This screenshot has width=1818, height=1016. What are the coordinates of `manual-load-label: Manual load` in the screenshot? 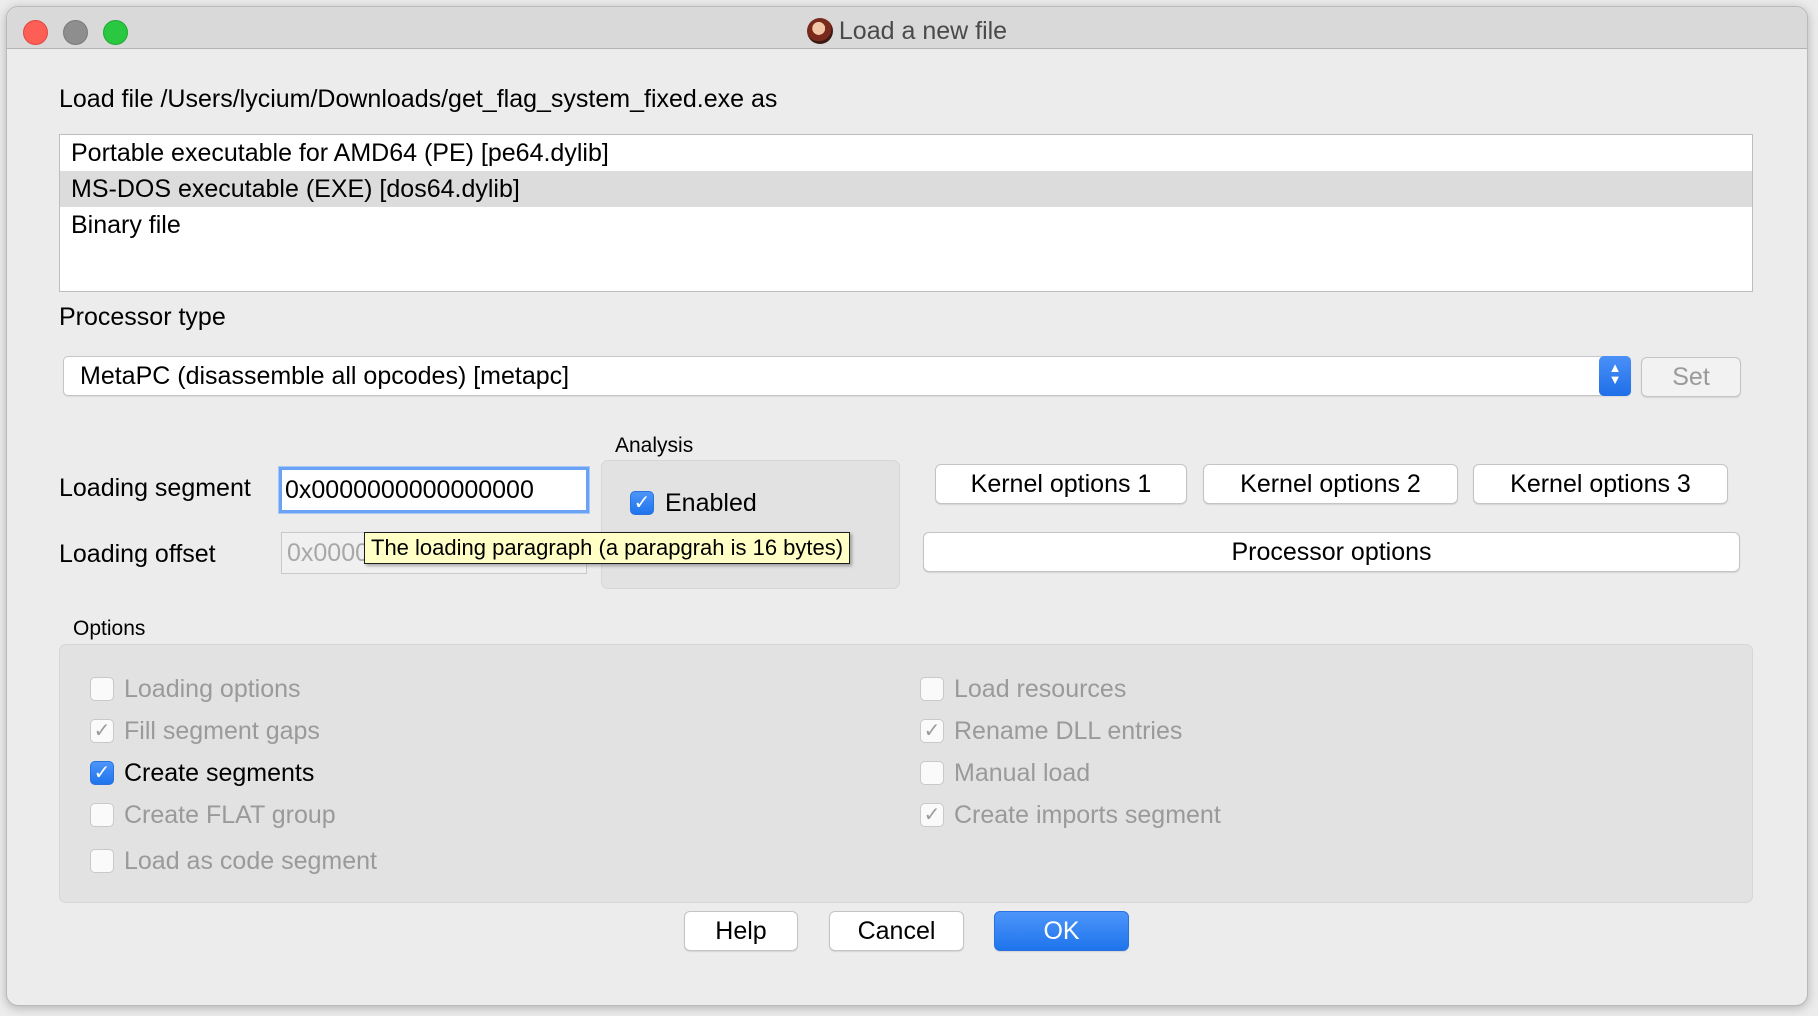 It's located at (1022, 773).